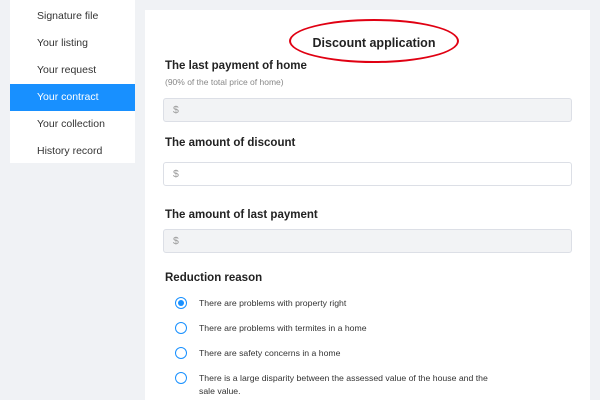 The width and height of the screenshot is (600, 400). Describe the element at coordinates (181, 303) in the screenshot. I see `radio-checked-icon` at that location.